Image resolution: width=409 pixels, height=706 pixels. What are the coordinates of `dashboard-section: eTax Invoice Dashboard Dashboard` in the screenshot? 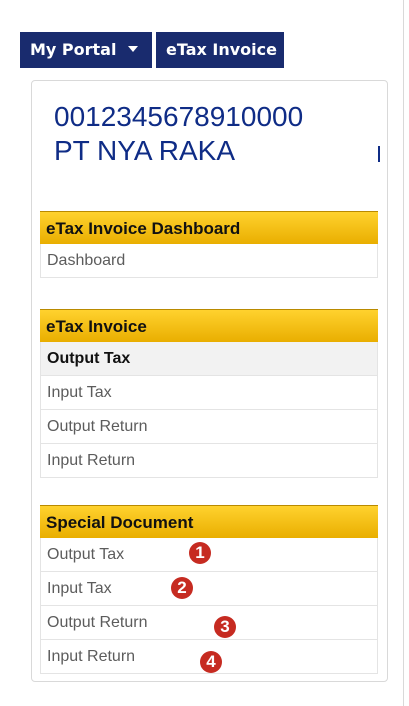 It's located at (209, 244).